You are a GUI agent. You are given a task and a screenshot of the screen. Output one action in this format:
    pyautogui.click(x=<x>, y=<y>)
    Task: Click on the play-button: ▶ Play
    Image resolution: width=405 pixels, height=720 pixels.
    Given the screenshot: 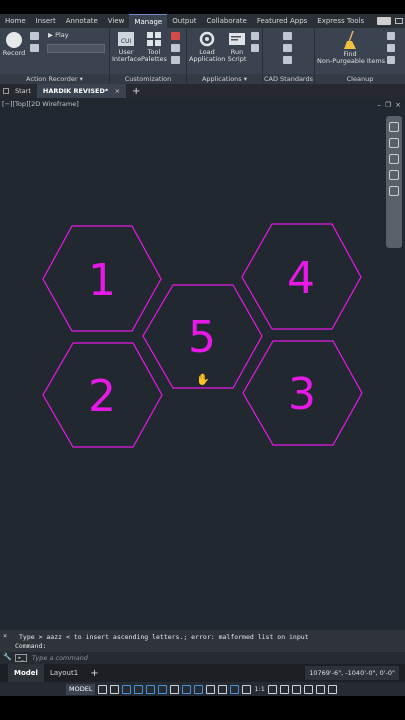 What is the action you would take?
    pyautogui.click(x=58, y=35)
    